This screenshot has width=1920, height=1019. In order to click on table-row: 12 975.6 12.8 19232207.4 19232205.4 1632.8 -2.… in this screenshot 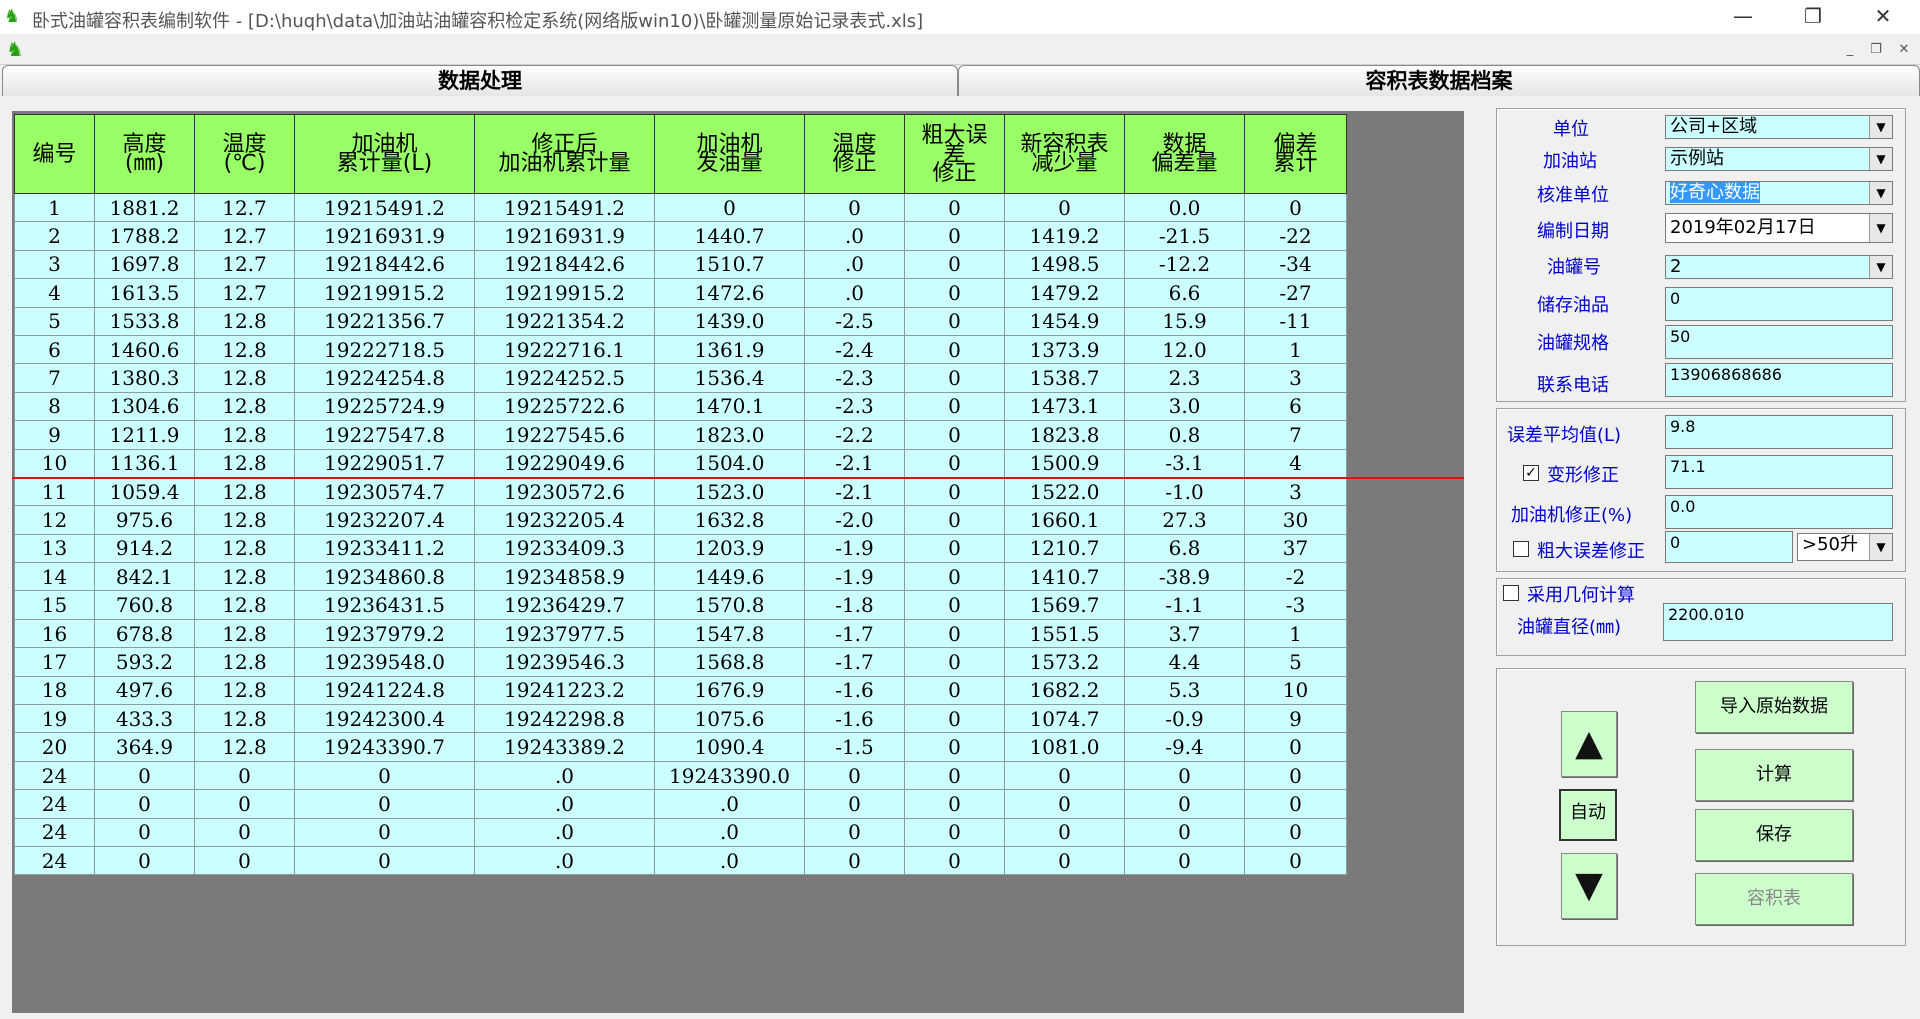, I will do `click(680, 520)`.